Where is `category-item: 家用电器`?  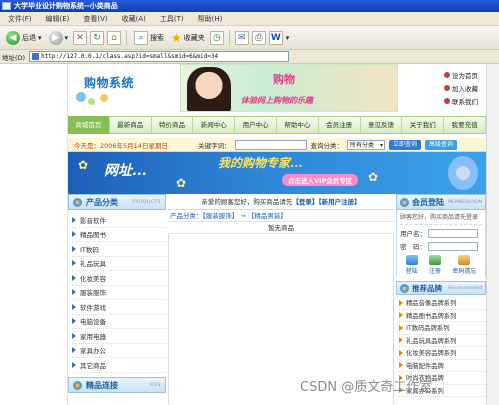 category-item: 家用电器 is located at coordinates (119, 336).